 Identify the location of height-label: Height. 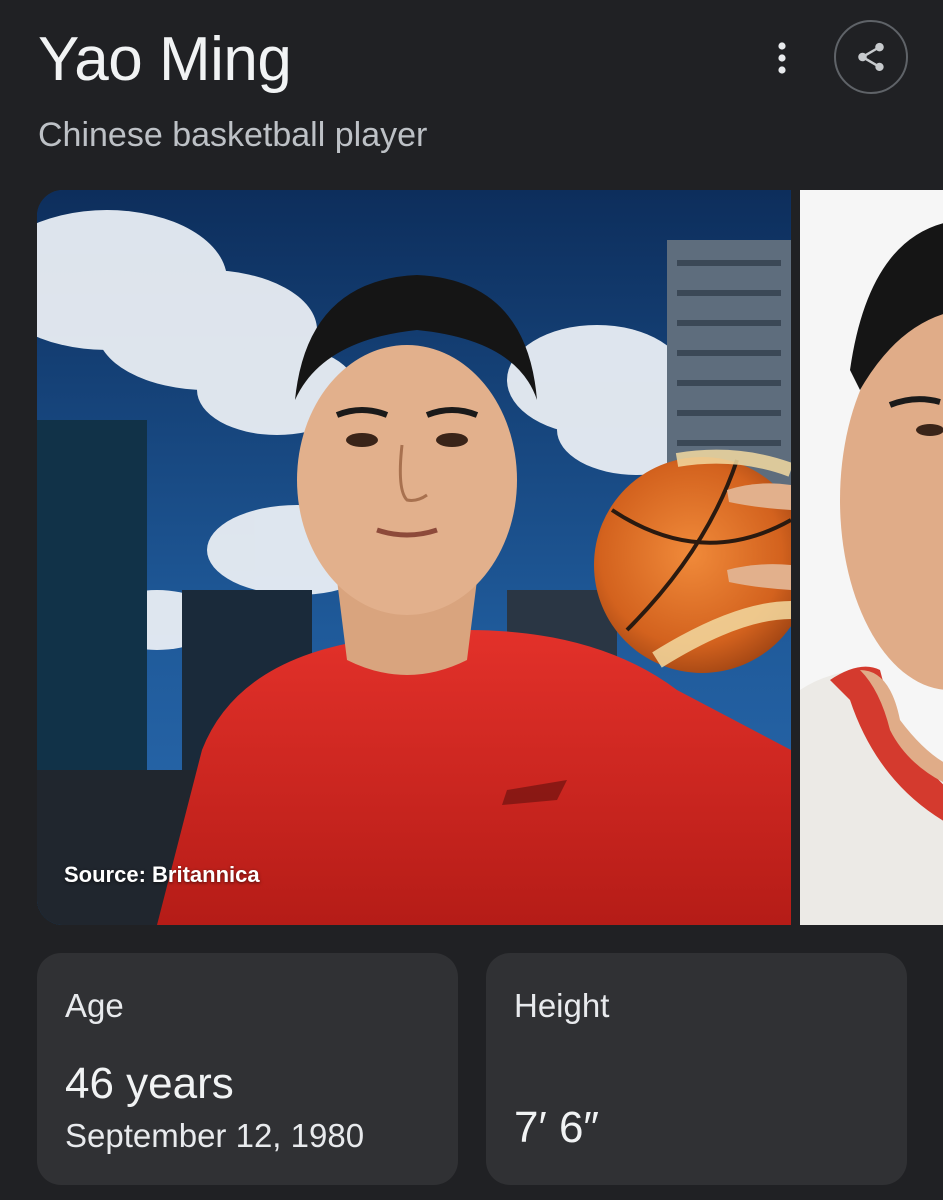
(562, 1005).